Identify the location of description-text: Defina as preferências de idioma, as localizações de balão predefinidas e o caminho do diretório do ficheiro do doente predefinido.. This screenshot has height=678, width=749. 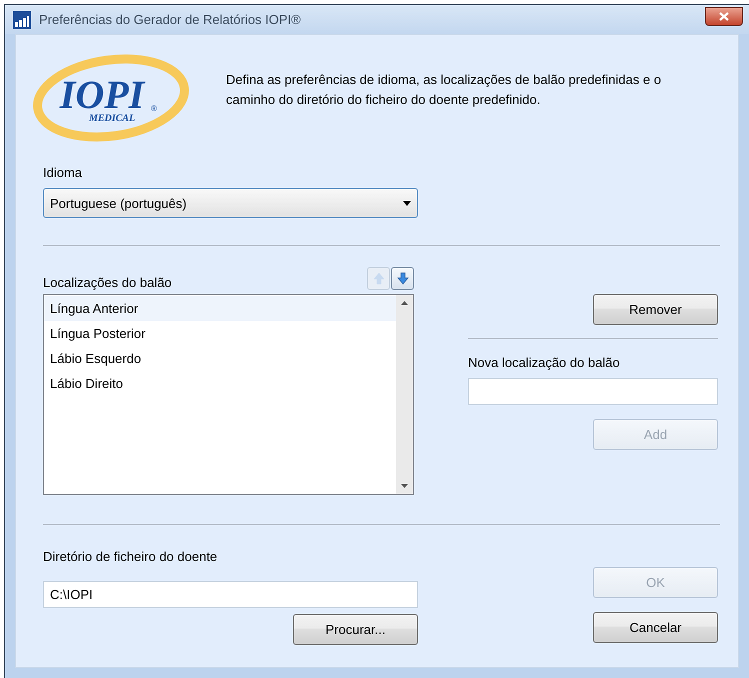
(444, 90).